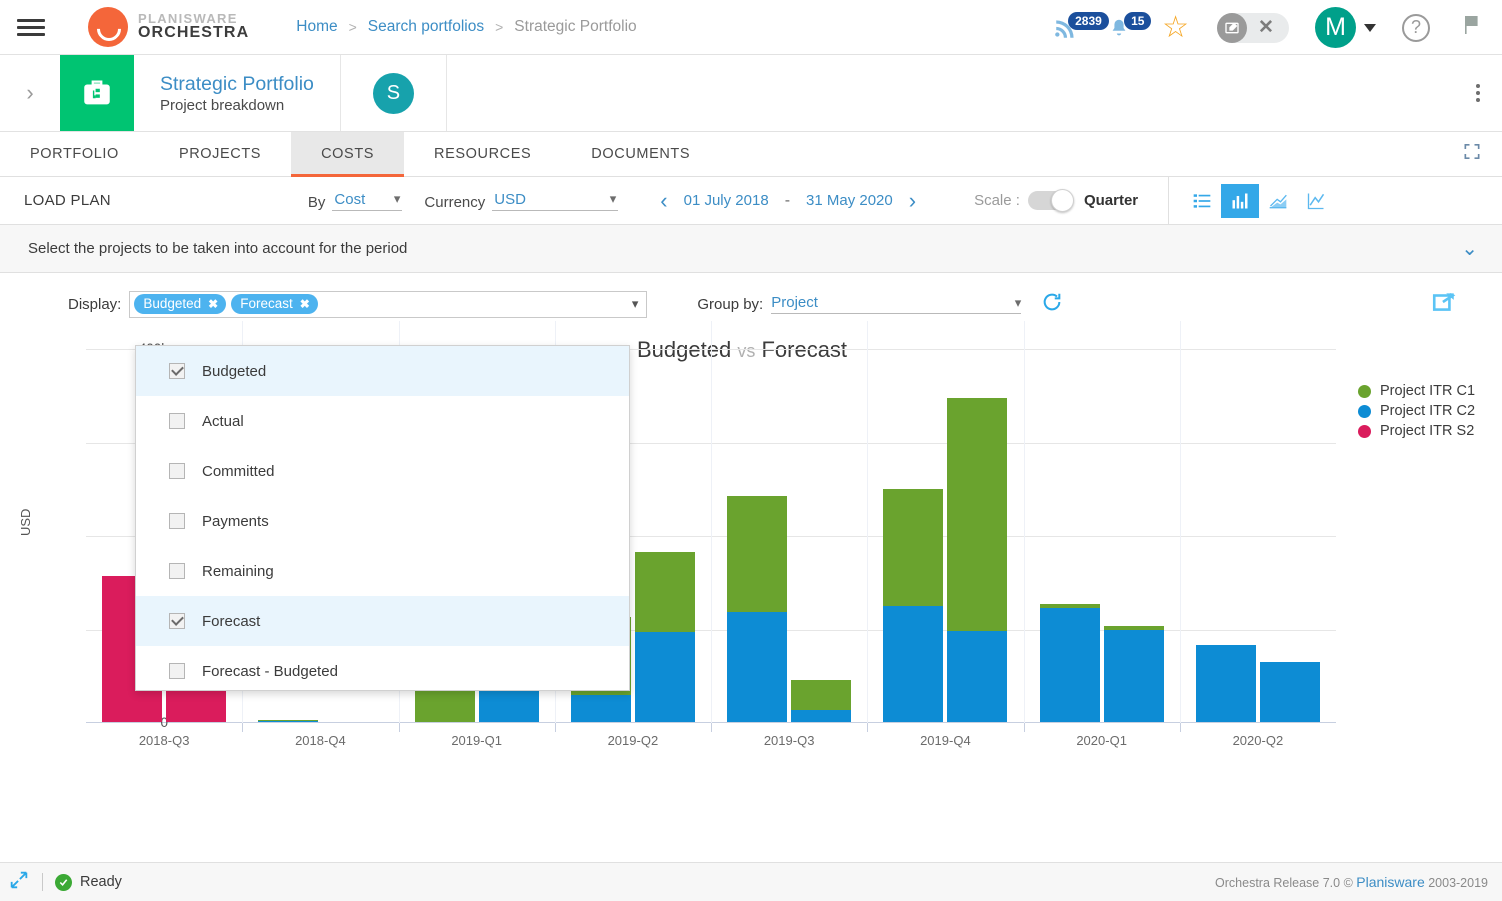 This screenshot has width=1502, height=901. I want to click on close-icon: ✕, so click(1266, 27).